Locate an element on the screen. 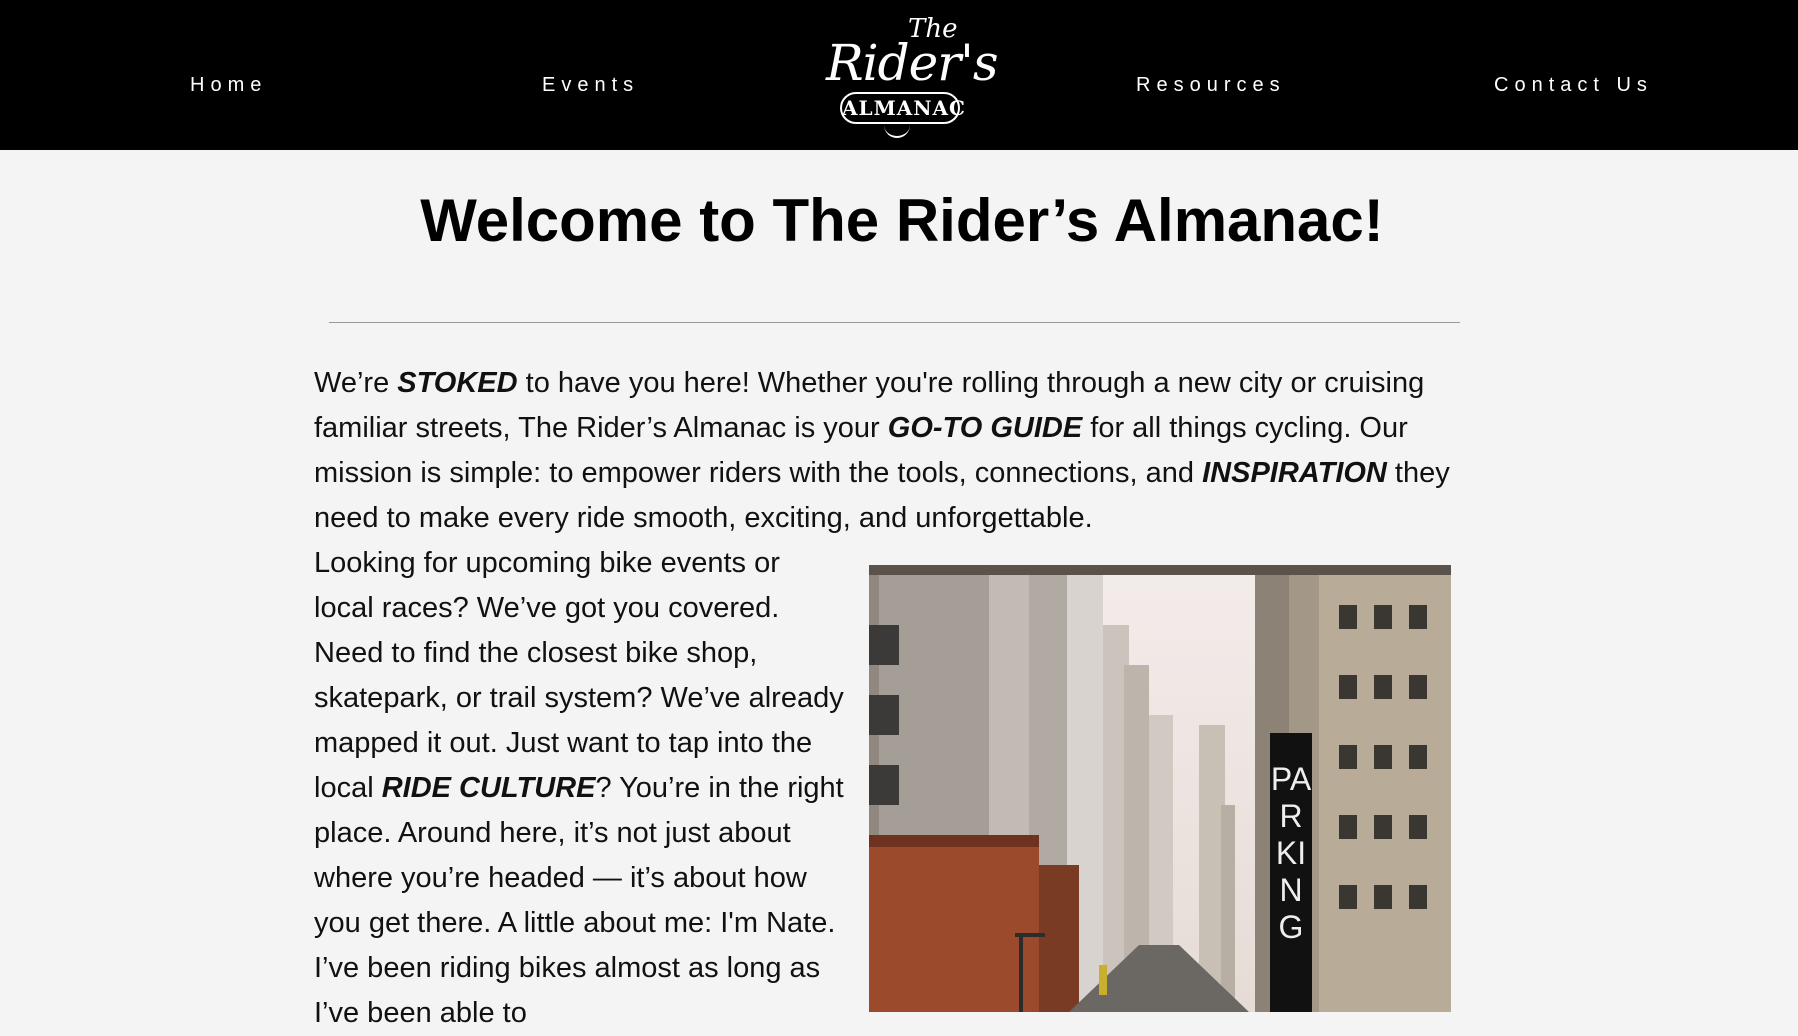 The image size is (1798, 1036). nav-events-link: Events is located at coordinates (590, 85).